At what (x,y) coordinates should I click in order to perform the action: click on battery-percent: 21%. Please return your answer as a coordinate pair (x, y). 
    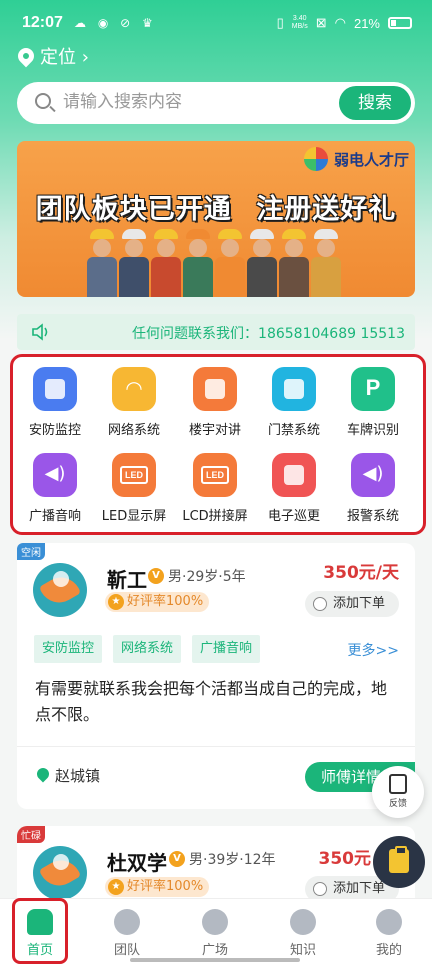
    Looking at the image, I should click on (366, 23).